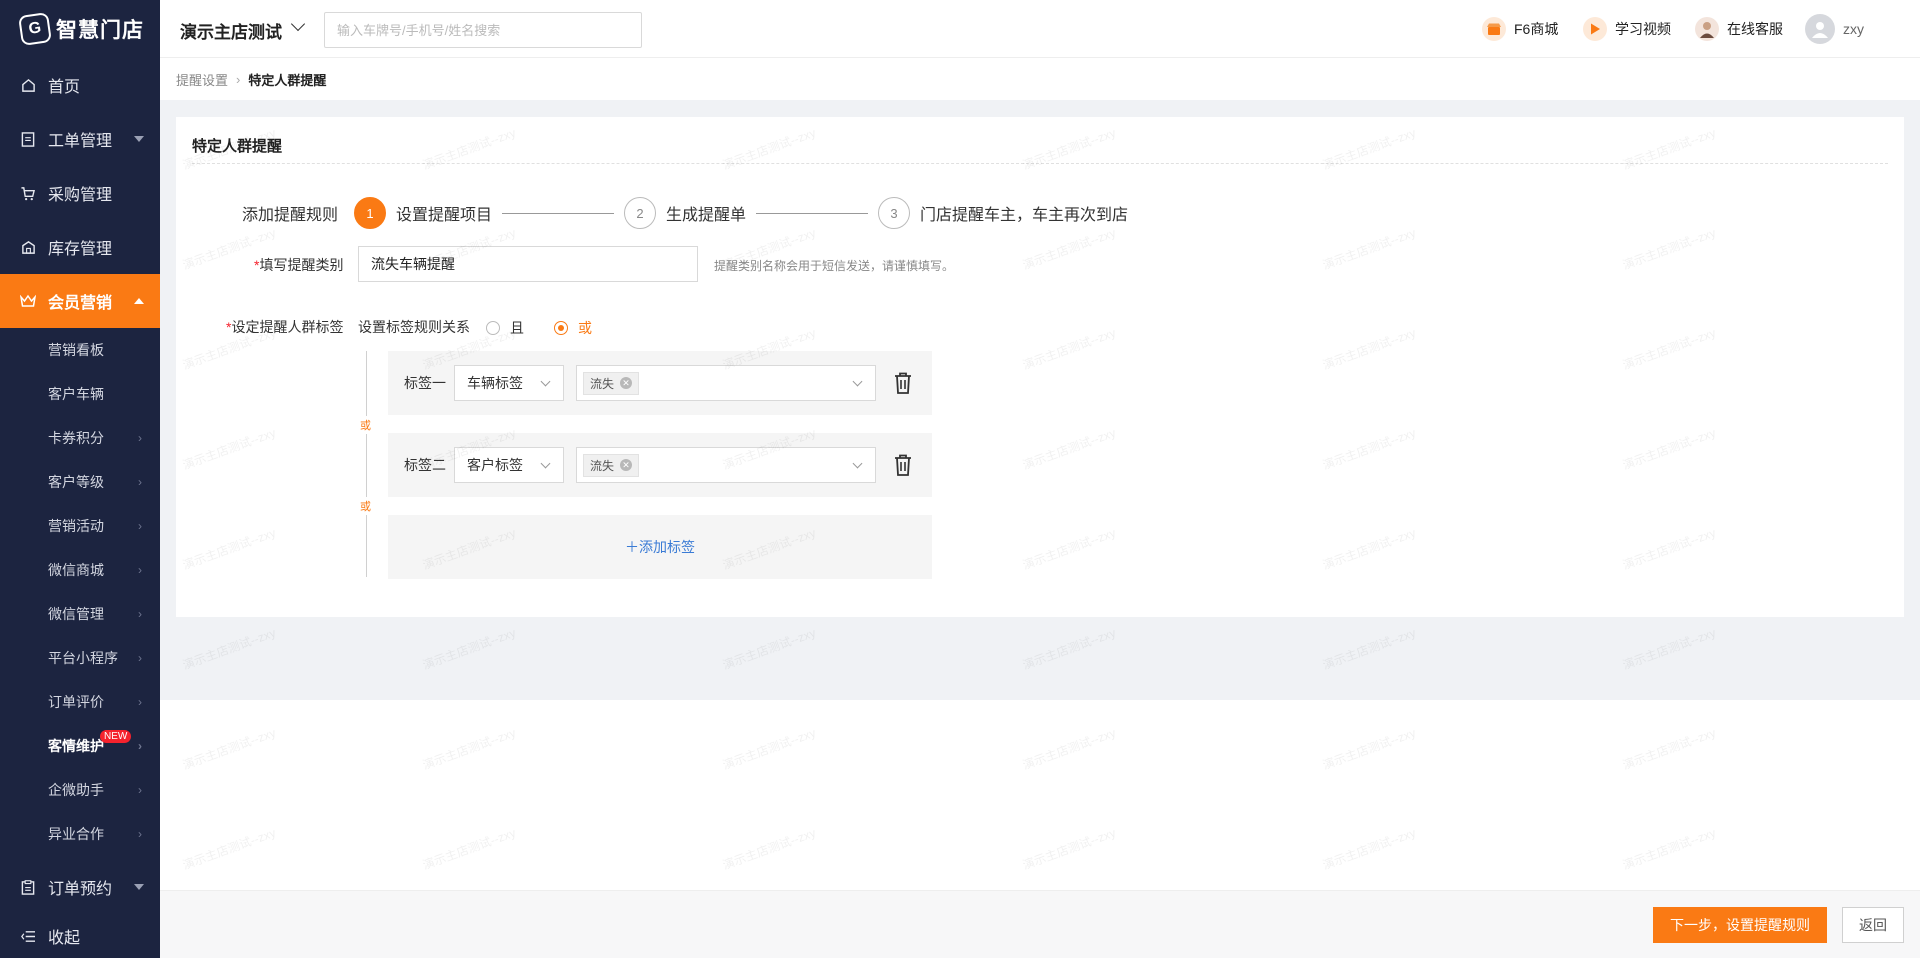 The image size is (1920, 958). What do you see at coordinates (28, 936) in the screenshot?
I see `collapse-icon` at bounding box center [28, 936].